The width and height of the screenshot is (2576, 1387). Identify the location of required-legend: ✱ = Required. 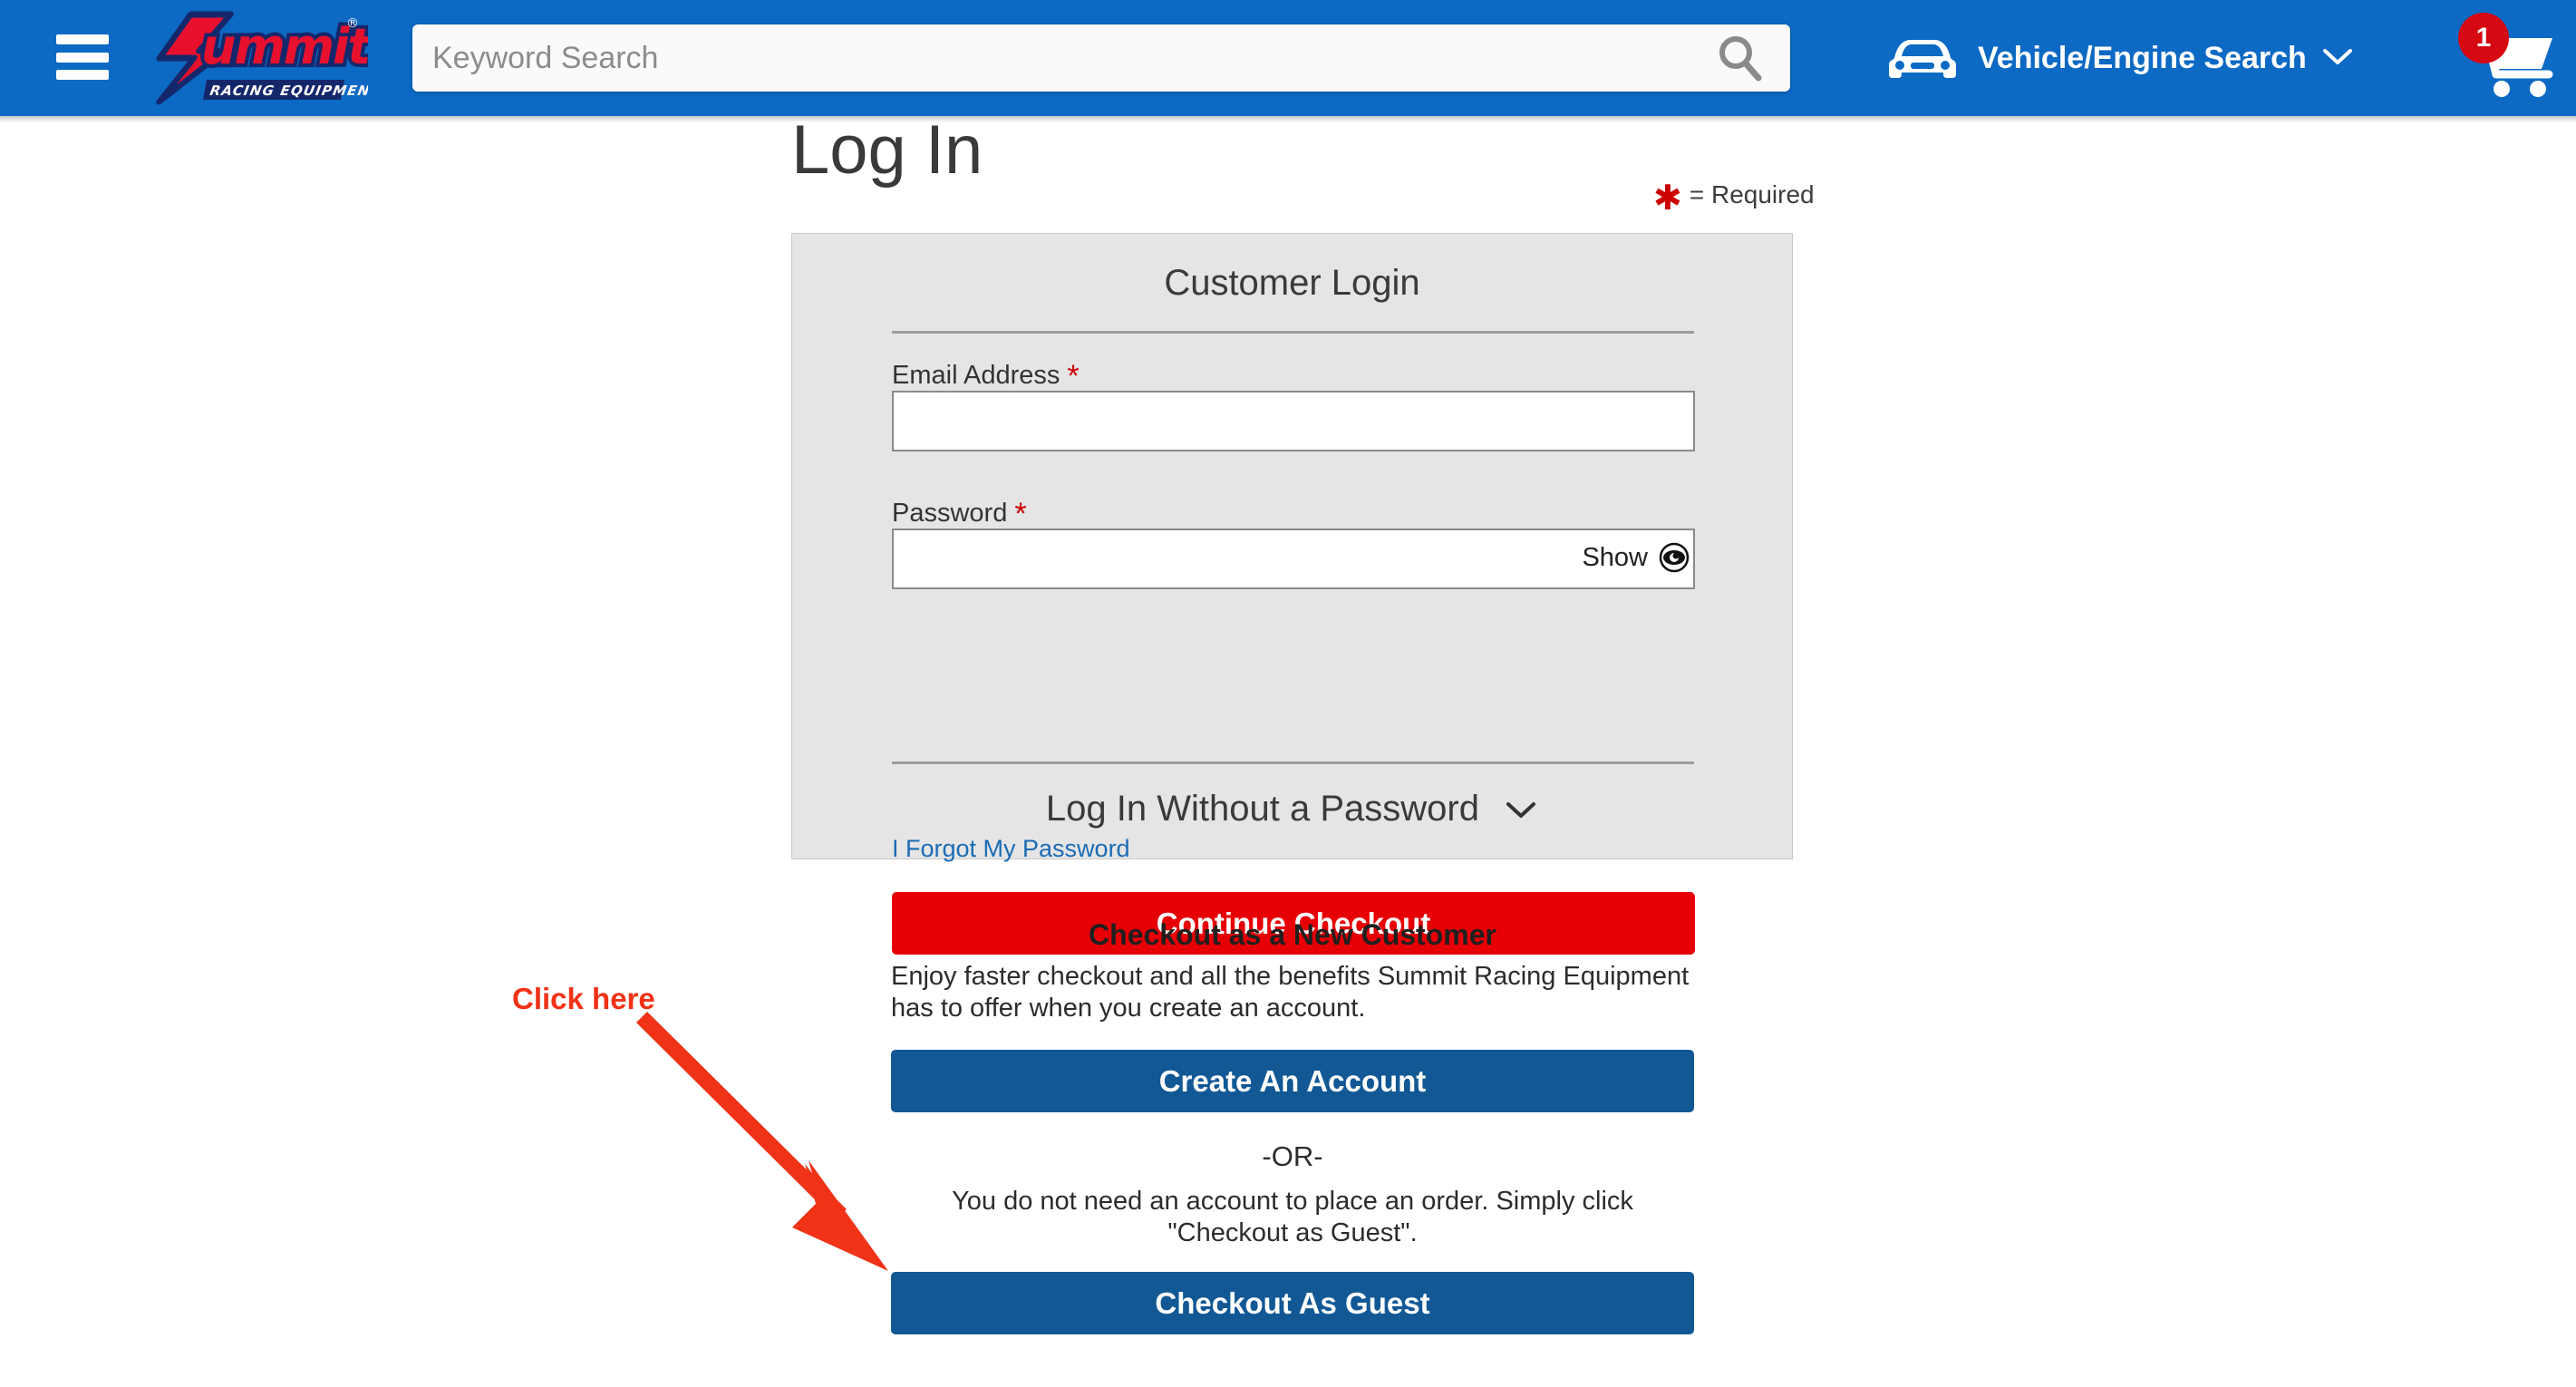
(1734, 197).